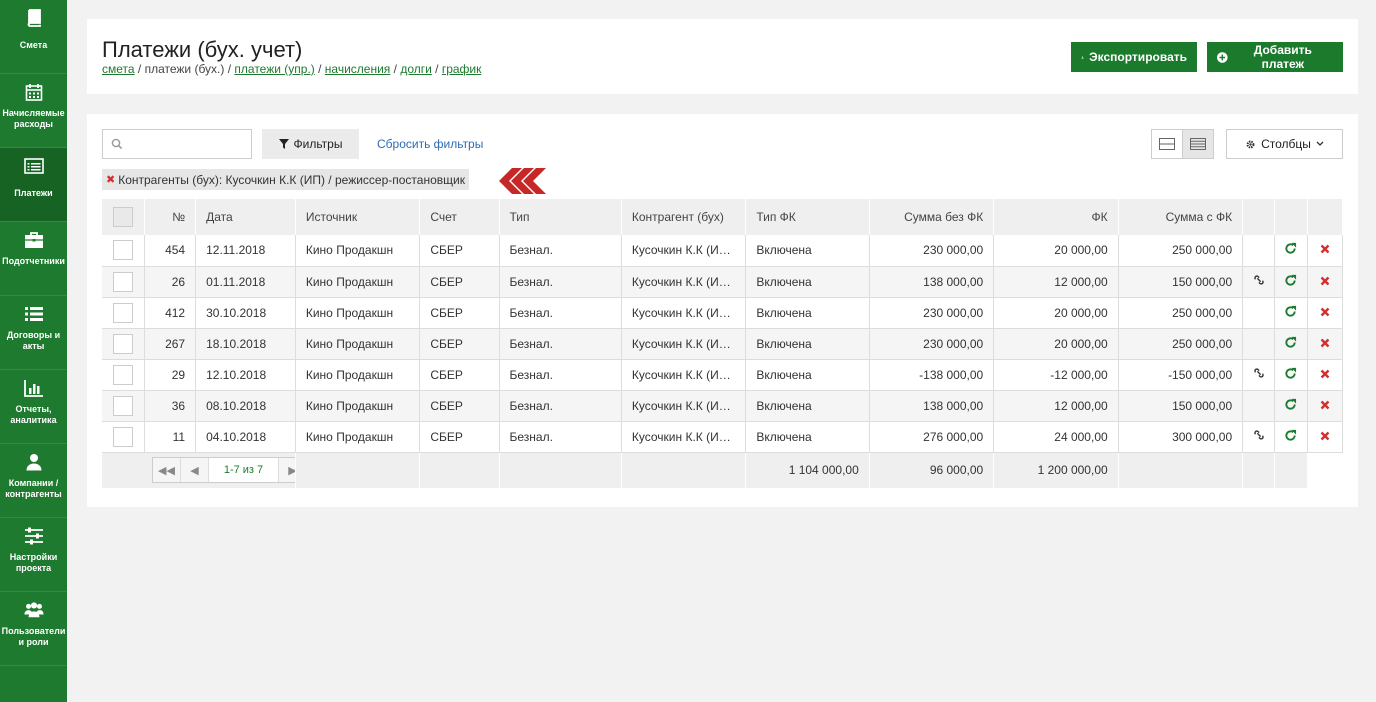  What do you see at coordinates (34, 240) in the screenshot?
I see `briefcase-icon` at bounding box center [34, 240].